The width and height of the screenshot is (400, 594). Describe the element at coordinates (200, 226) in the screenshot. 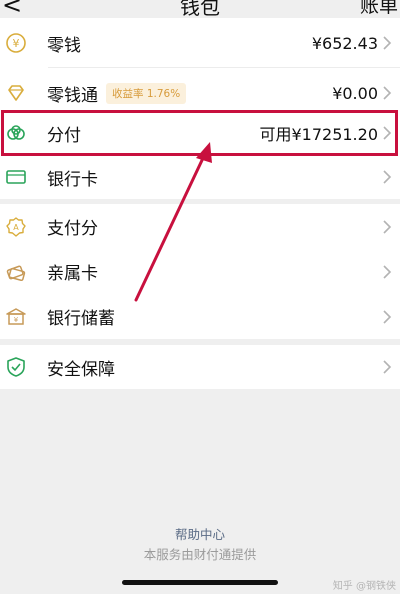

I see `zhifufen-row: A 支付分` at that location.